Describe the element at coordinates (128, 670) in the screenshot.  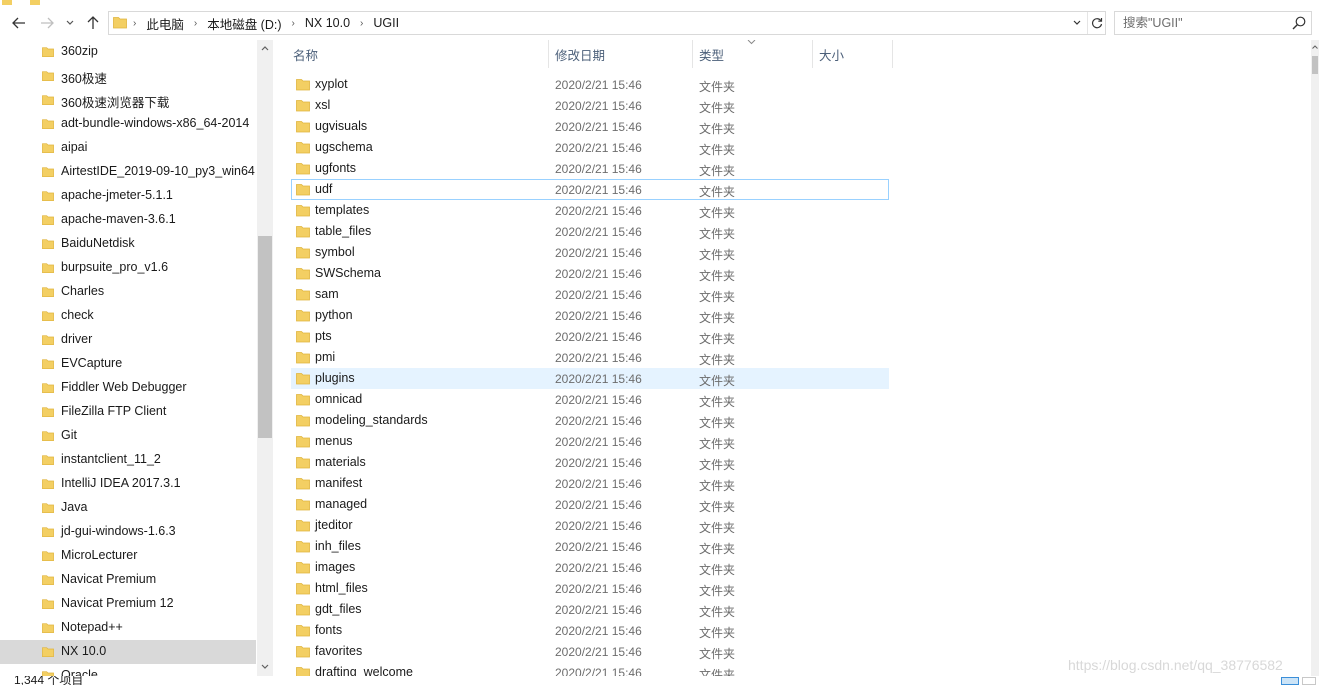
I see `nav-item: Oracle` at that location.